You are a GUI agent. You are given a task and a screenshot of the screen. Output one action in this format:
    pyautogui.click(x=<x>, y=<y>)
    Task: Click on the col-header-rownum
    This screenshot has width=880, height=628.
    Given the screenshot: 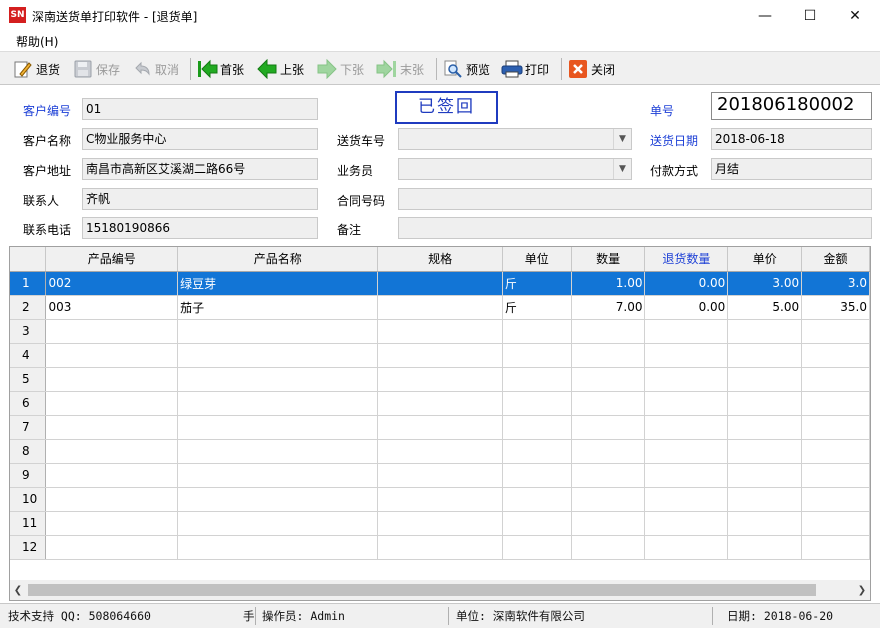 What is the action you would take?
    pyautogui.click(x=28, y=259)
    